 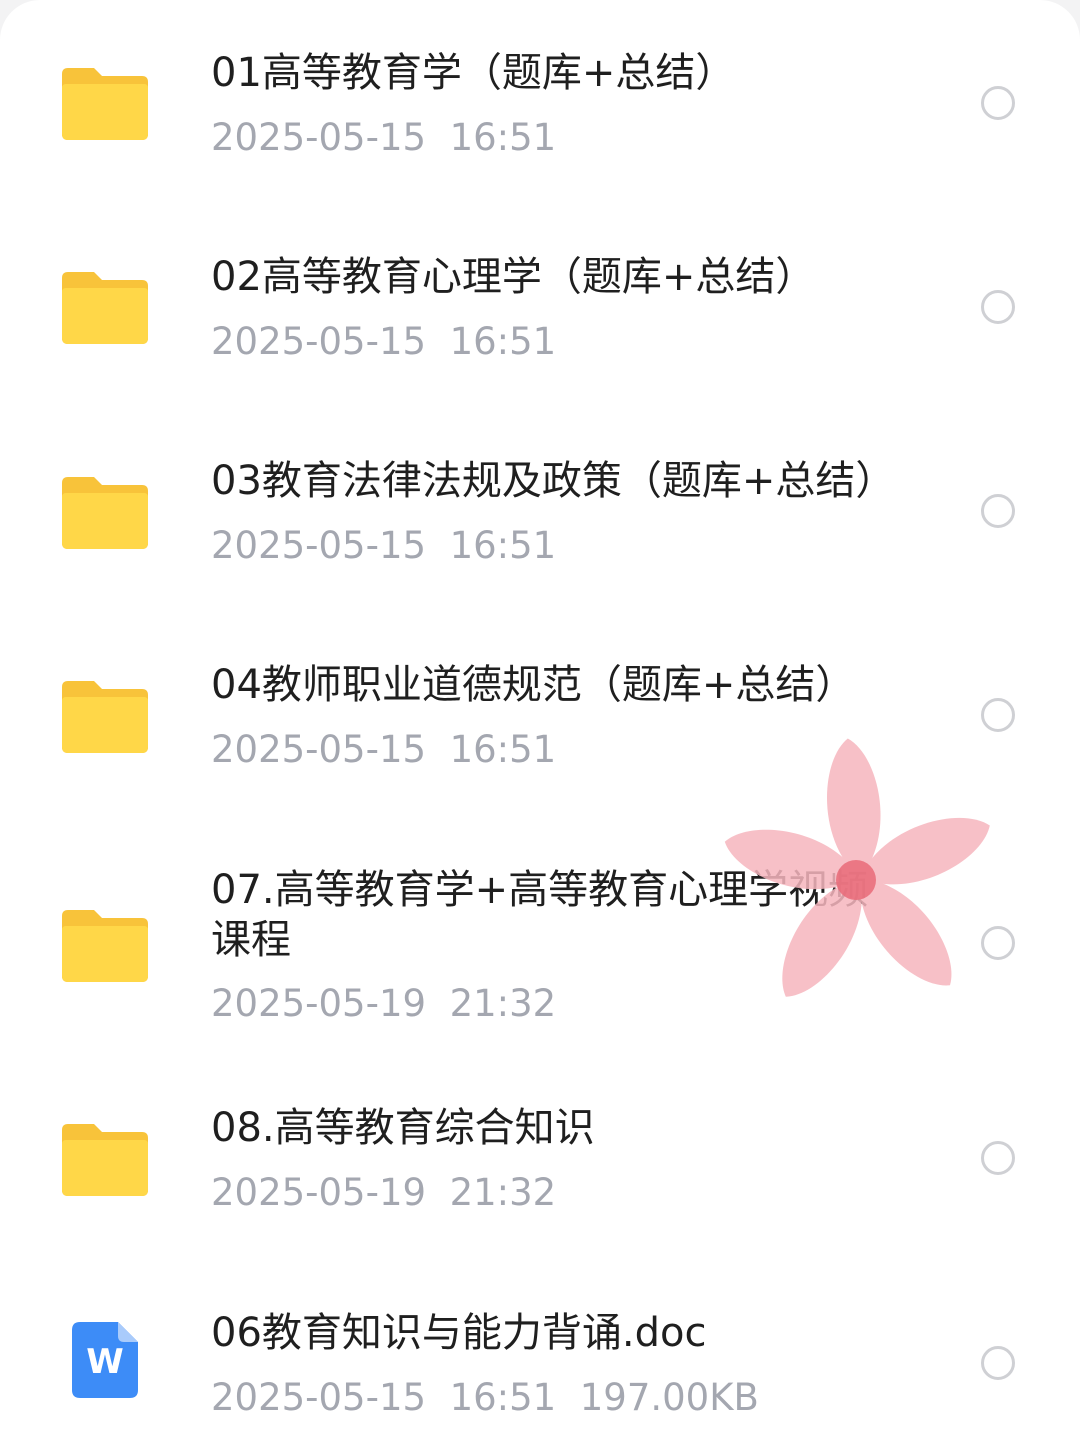 I want to click on file-name: 02高等教育心理学（题库+总结）, so click(x=513, y=277).